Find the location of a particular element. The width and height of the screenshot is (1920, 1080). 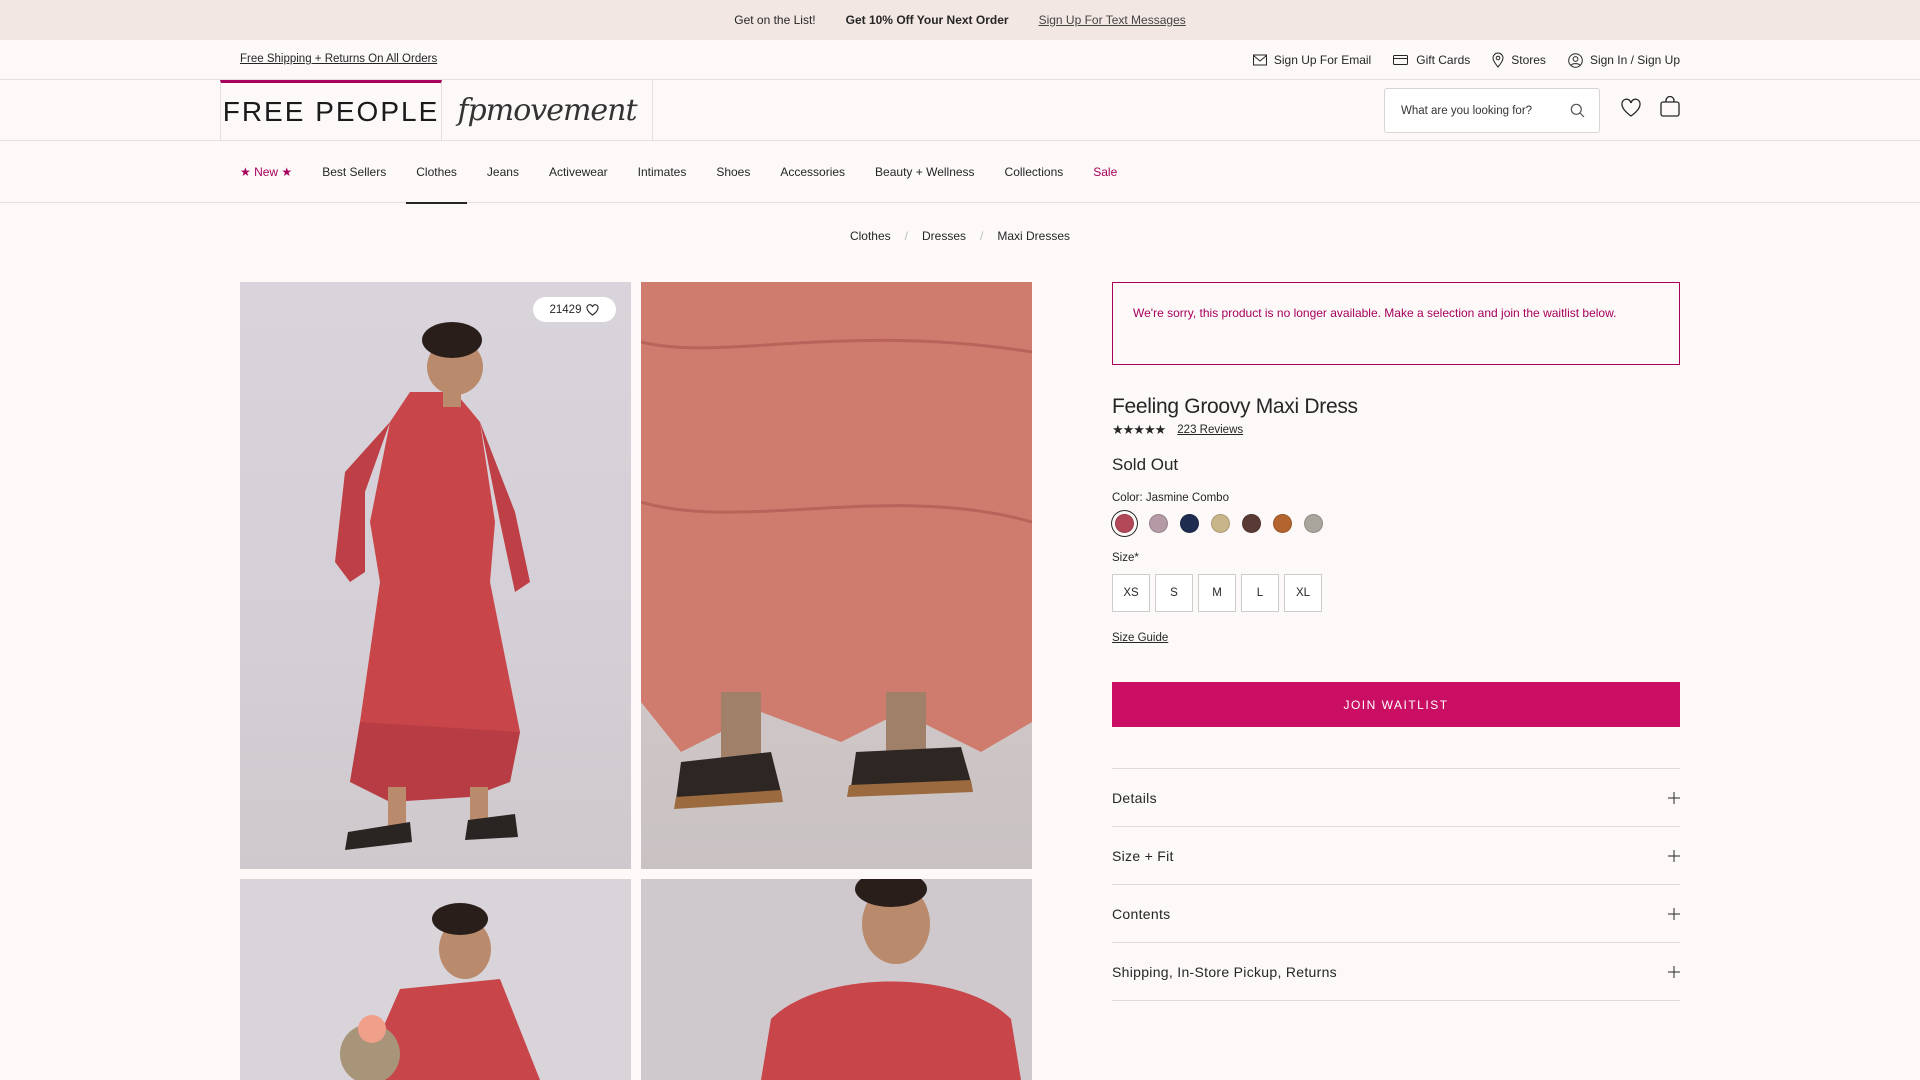

search-icon is located at coordinates (1577, 110).